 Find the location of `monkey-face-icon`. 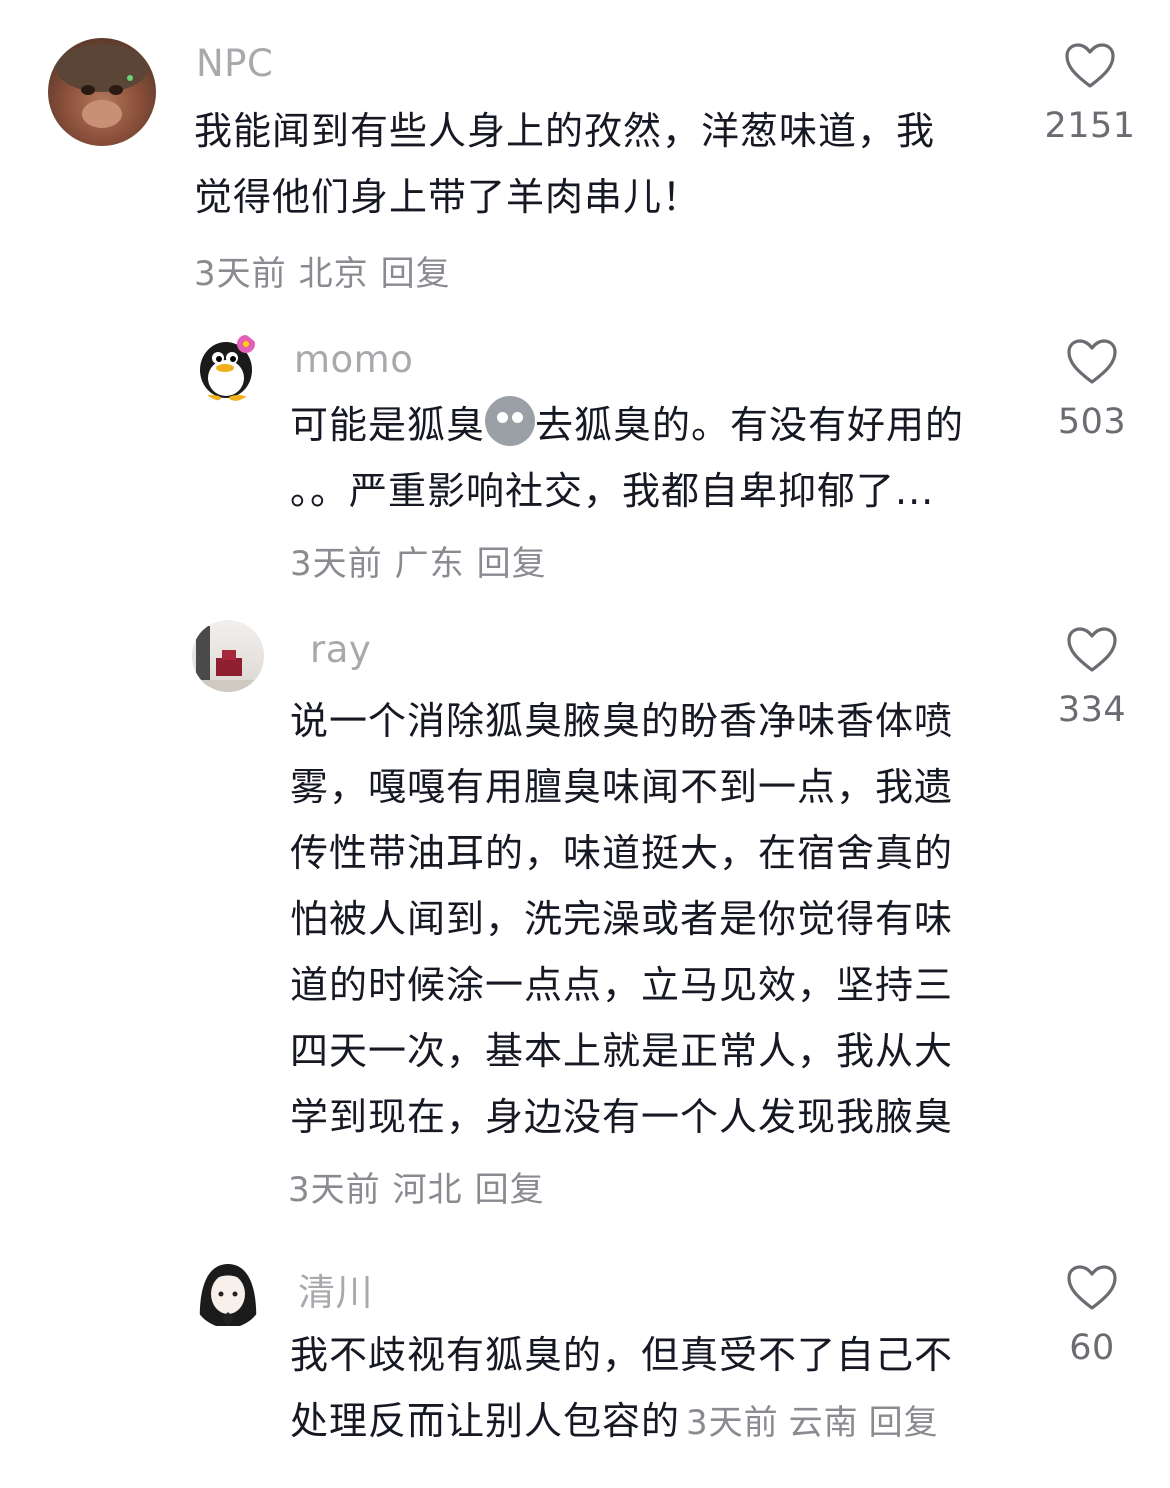

monkey-face-icon is located at coordinates (102, 86).